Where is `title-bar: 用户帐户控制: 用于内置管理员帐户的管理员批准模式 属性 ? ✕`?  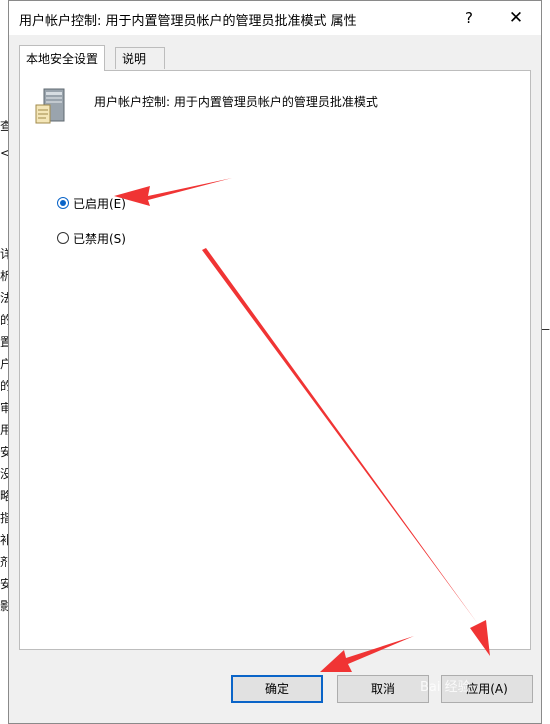 title-bar: 用户帐户控制: 用于内置管理员帐户的管理员批准模式 属性 ? ✕ is located at coordinates (275, 18).